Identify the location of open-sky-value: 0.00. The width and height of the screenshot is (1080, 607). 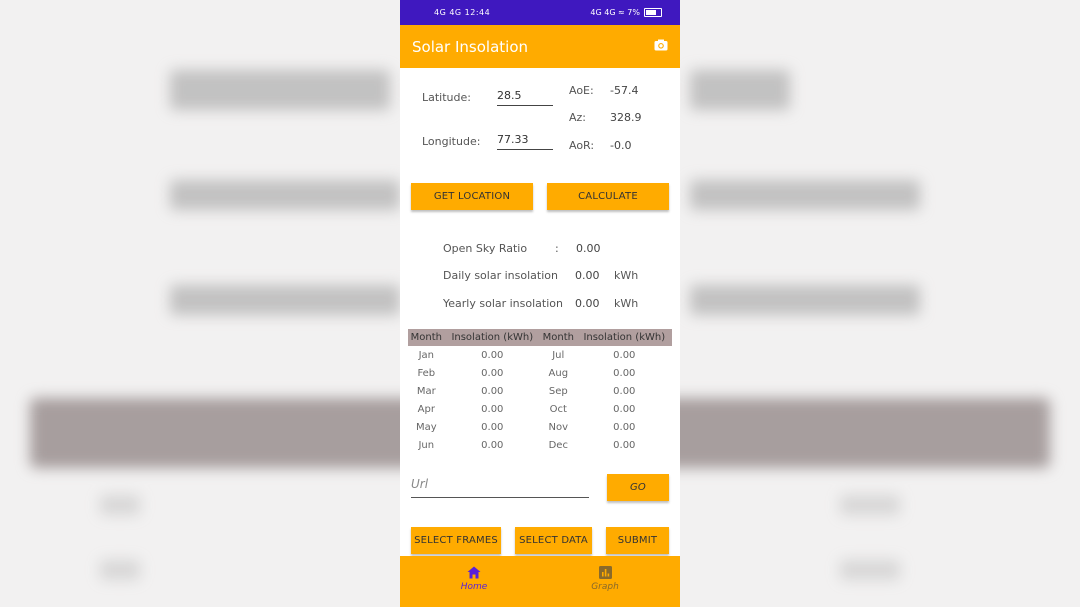
(588, 248).